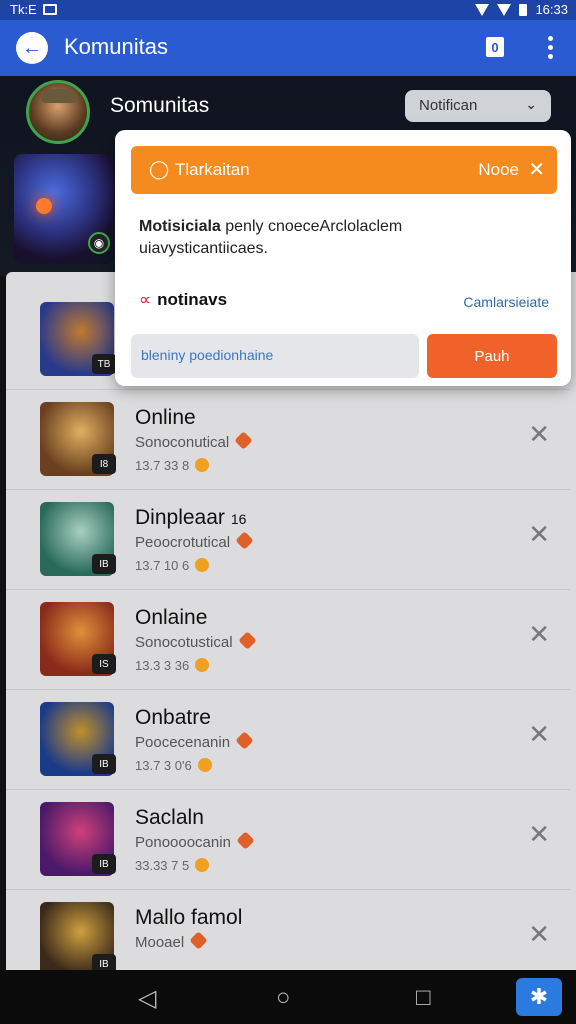 This screenshot has width=576, height=1024. What do you see at coordinates (182, 442) in the screenshot?
I see `member-status-text: Sonoconutical` at bounding box center [182, 442].